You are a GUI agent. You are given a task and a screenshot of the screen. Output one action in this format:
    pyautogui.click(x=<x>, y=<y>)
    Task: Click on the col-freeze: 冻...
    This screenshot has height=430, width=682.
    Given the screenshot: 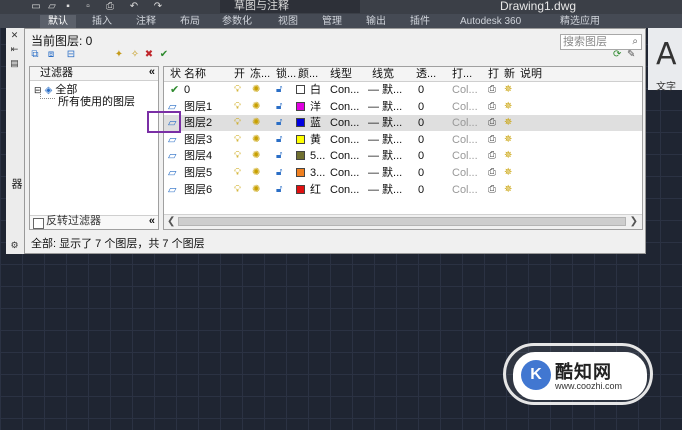 What is the action you would take?
    pyautogui.click(x=260, y=74)
    